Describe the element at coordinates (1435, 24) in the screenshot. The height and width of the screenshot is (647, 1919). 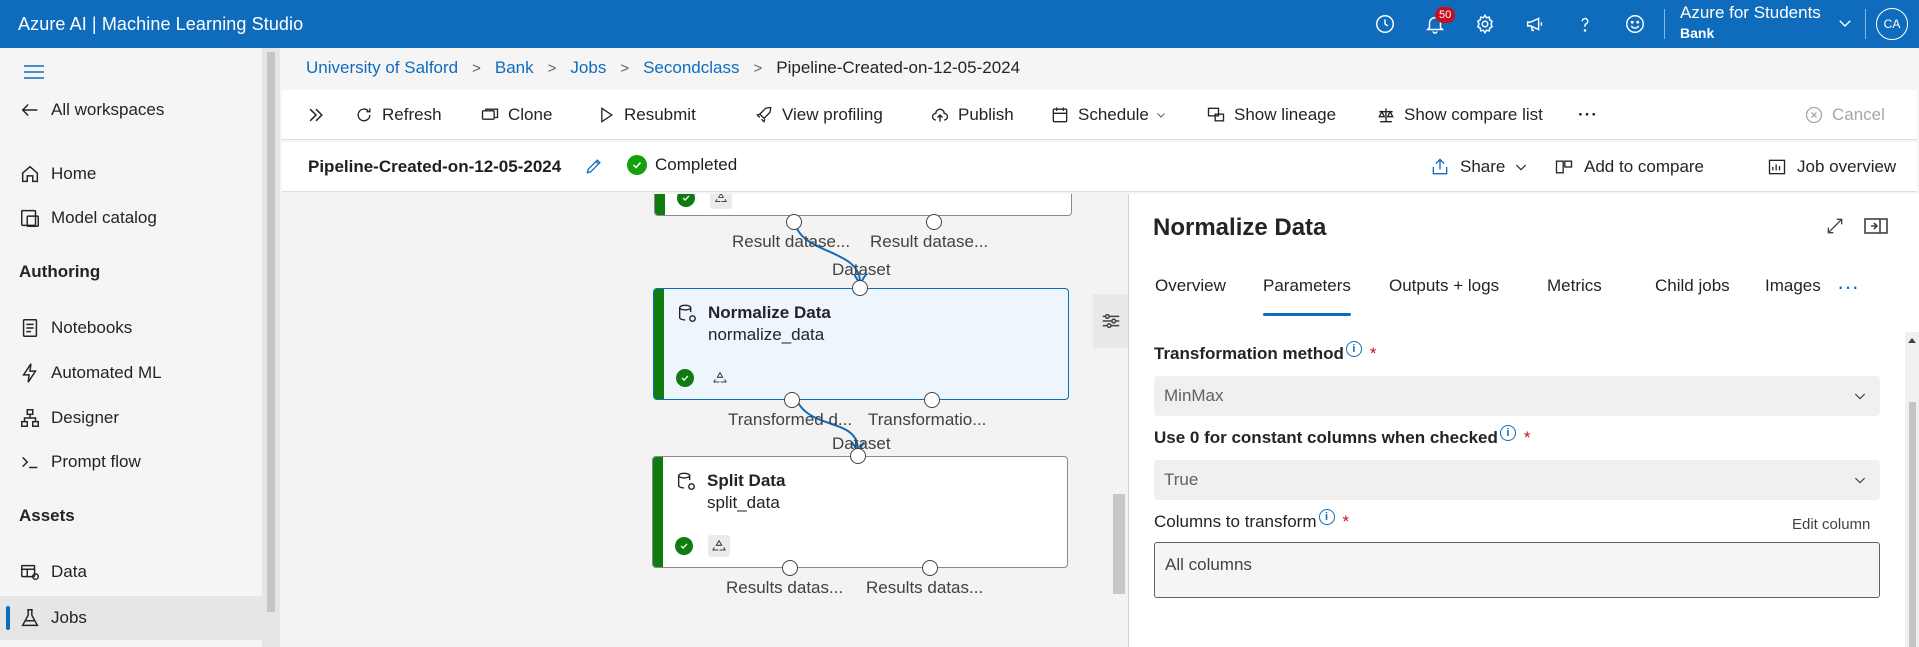
I see `notifications-button: 50` at that location.